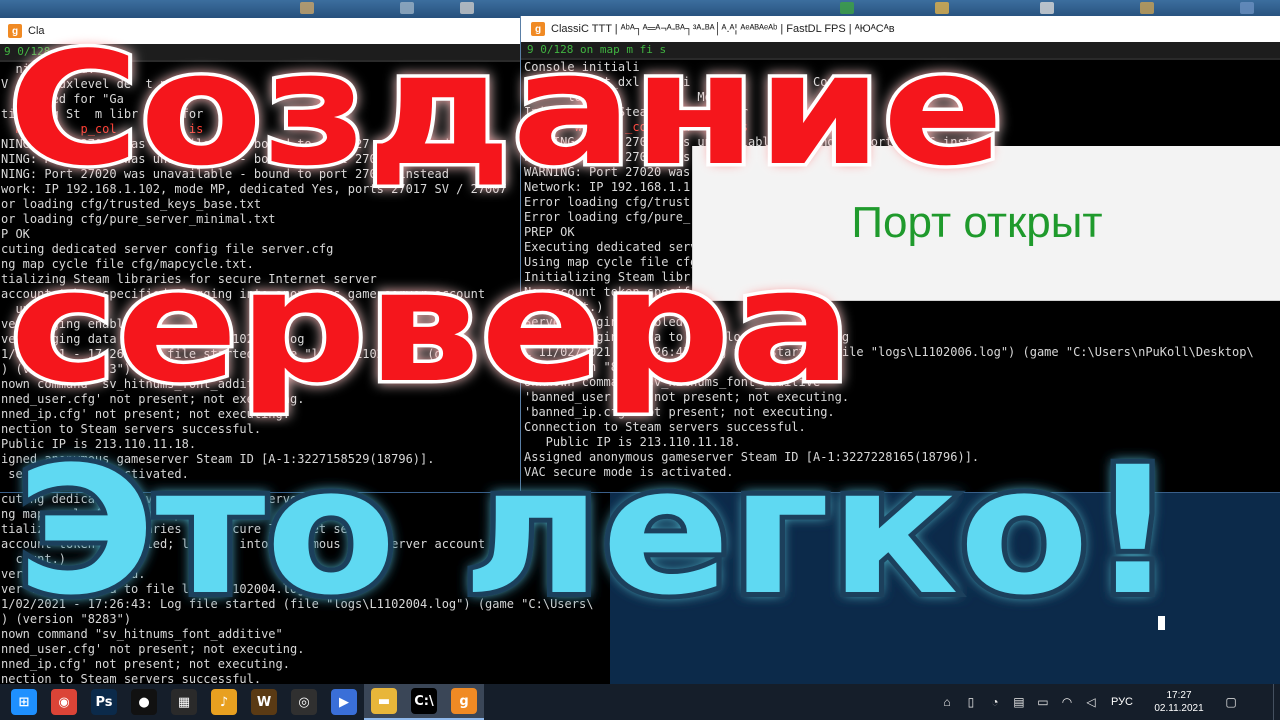 The image size is (1280, 720). I want to click on log-line: ) (version "8283"), so click(66, 369).